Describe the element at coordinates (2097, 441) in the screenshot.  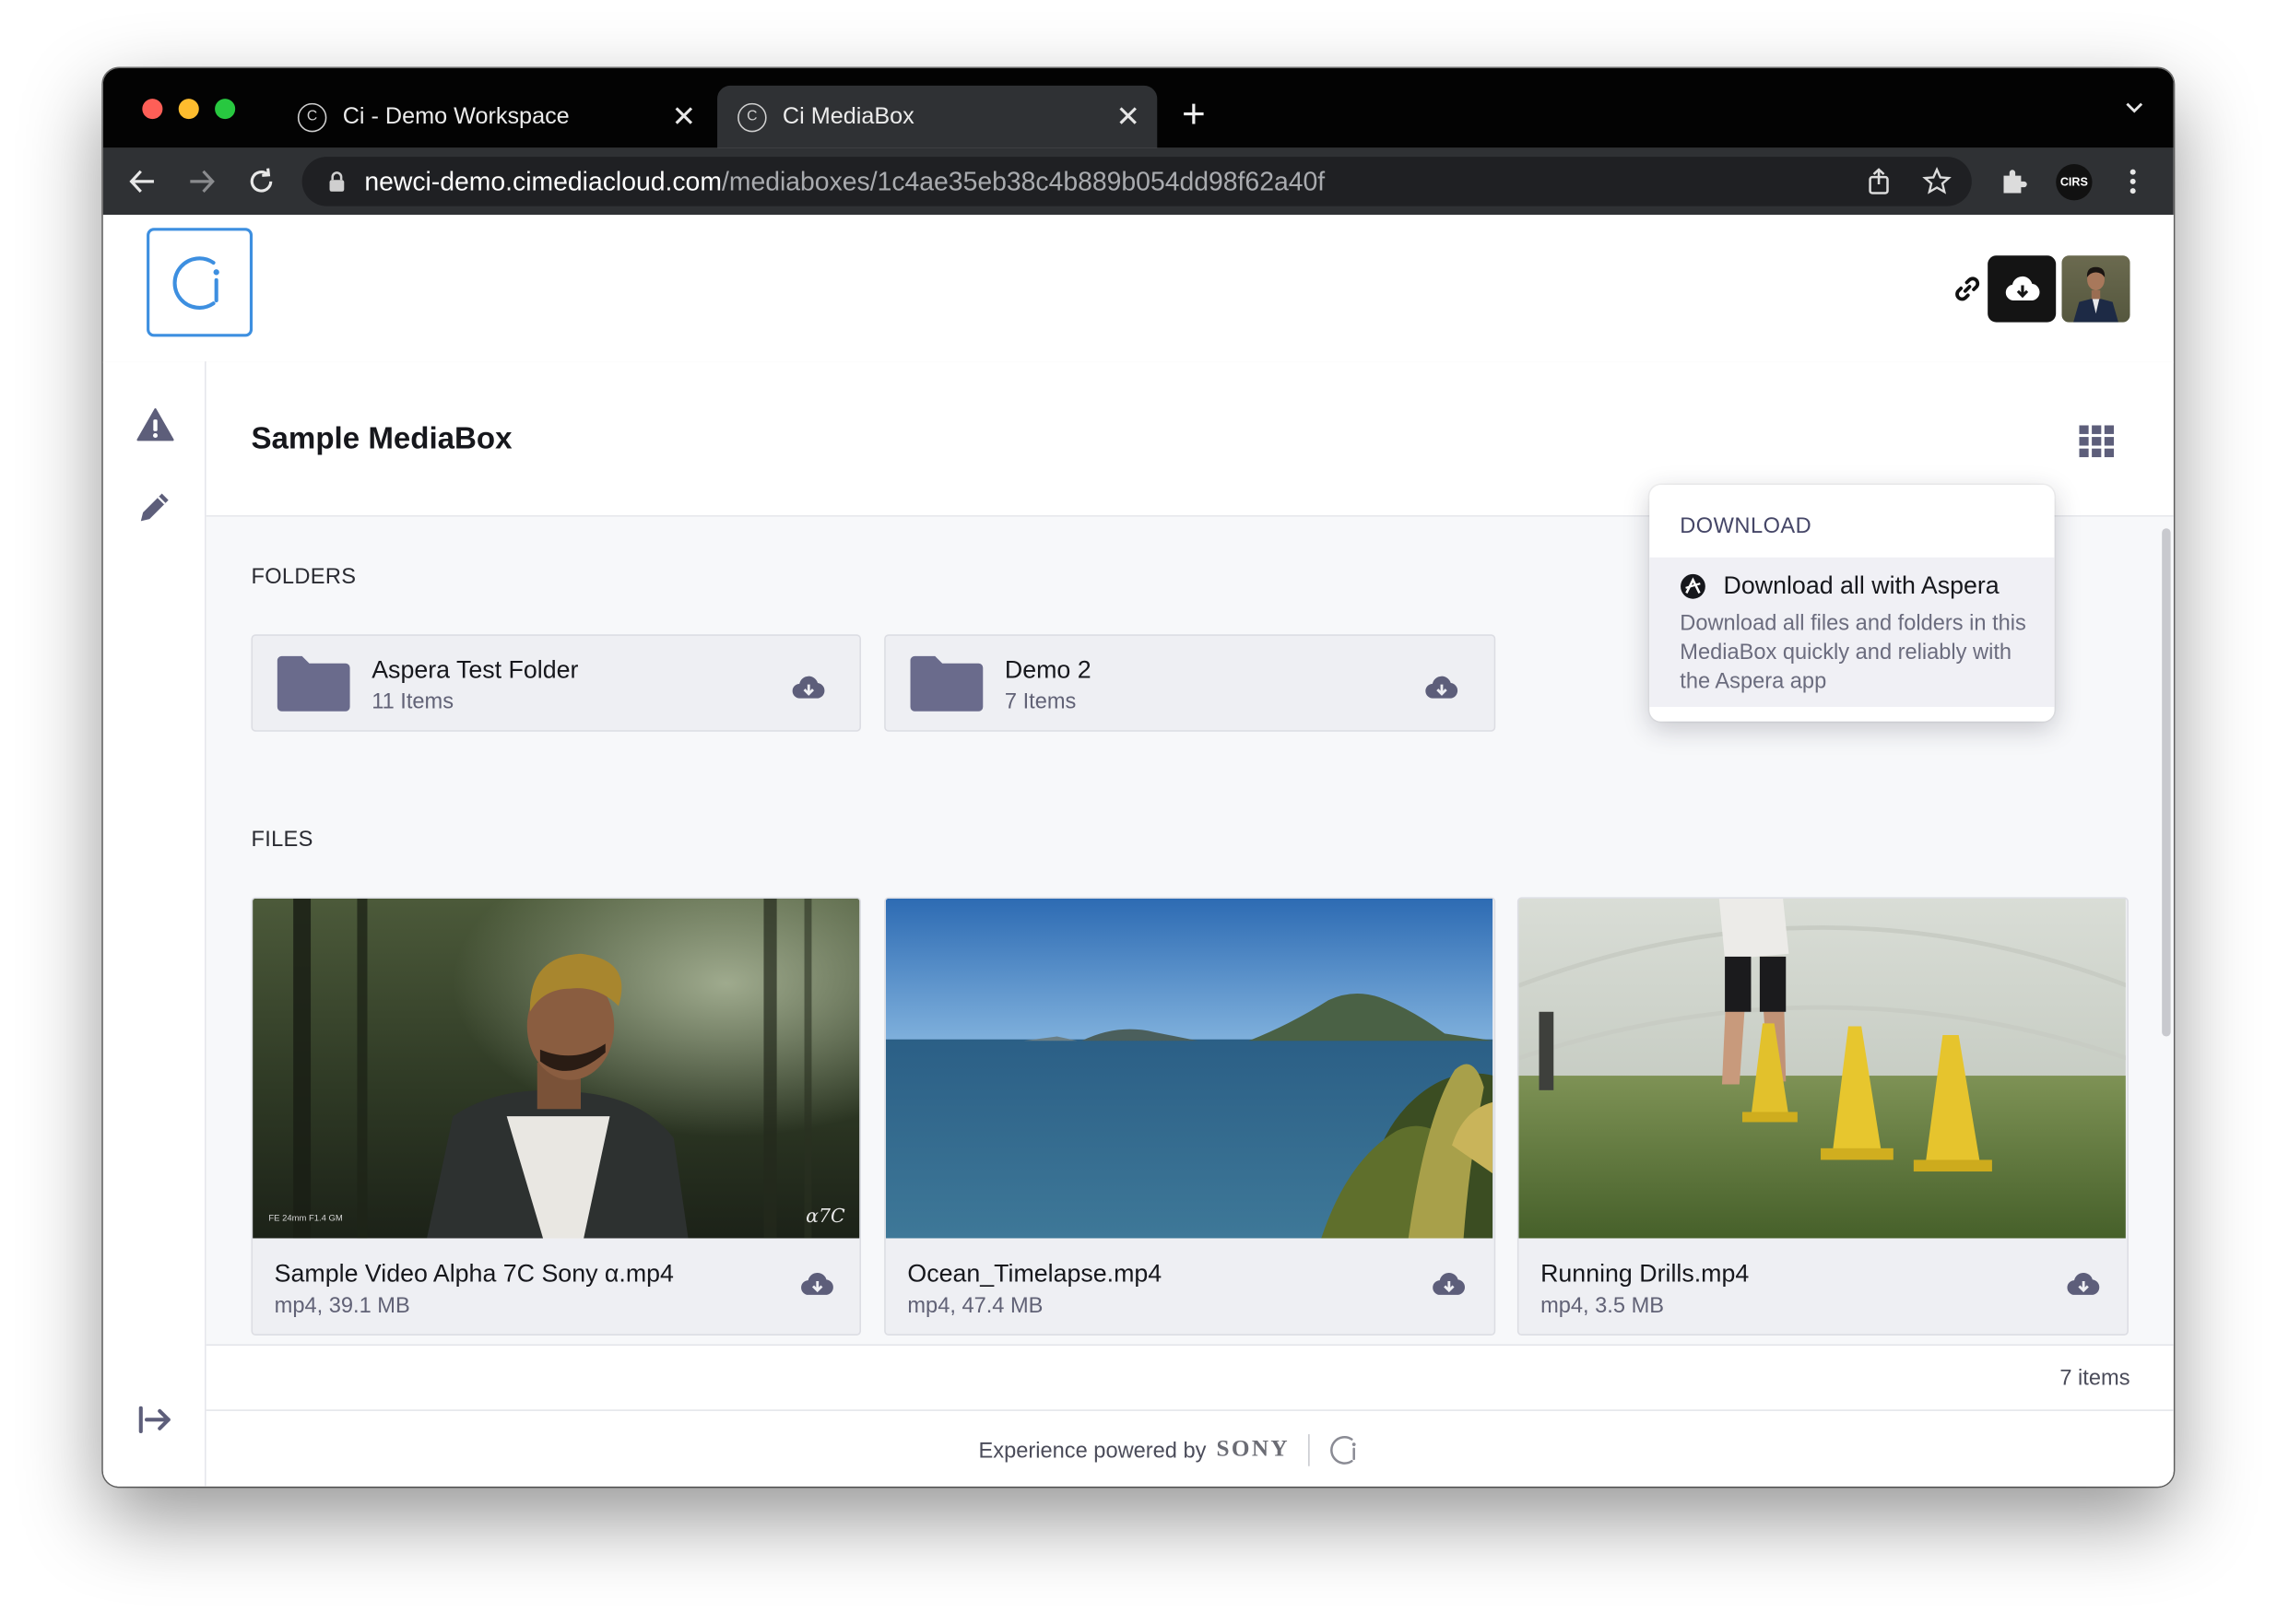
I see `grid-view-icon` at that location.